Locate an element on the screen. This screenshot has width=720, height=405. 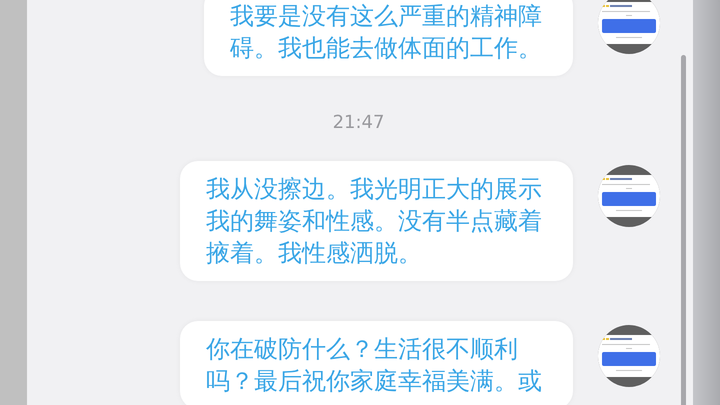
message-bubble: 我要是没有这么严重的精神障碍。我也能去做体面的工作。 is located at coordinates (388, 38).